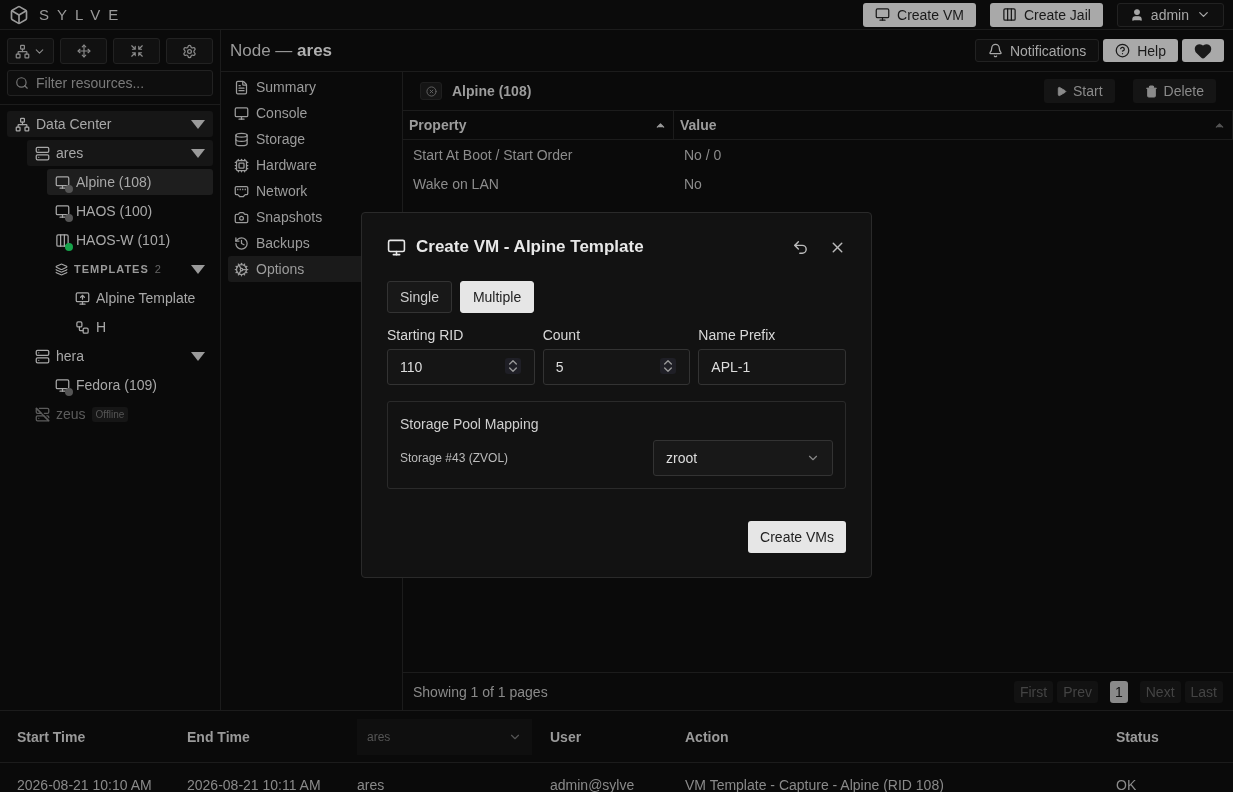  Describe the element at coordinates (815, 784) in the screenshot. I see `table-cell-text: VM Template - Capture - Alpine (RID 108)` at that location.